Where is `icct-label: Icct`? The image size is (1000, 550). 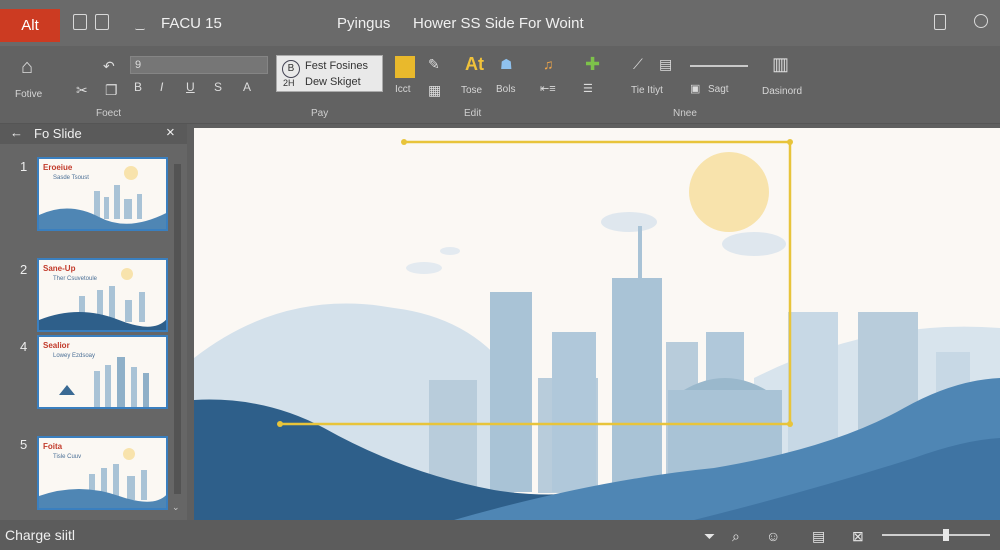
icct-label: Icct is located at coordinates (403, 89).